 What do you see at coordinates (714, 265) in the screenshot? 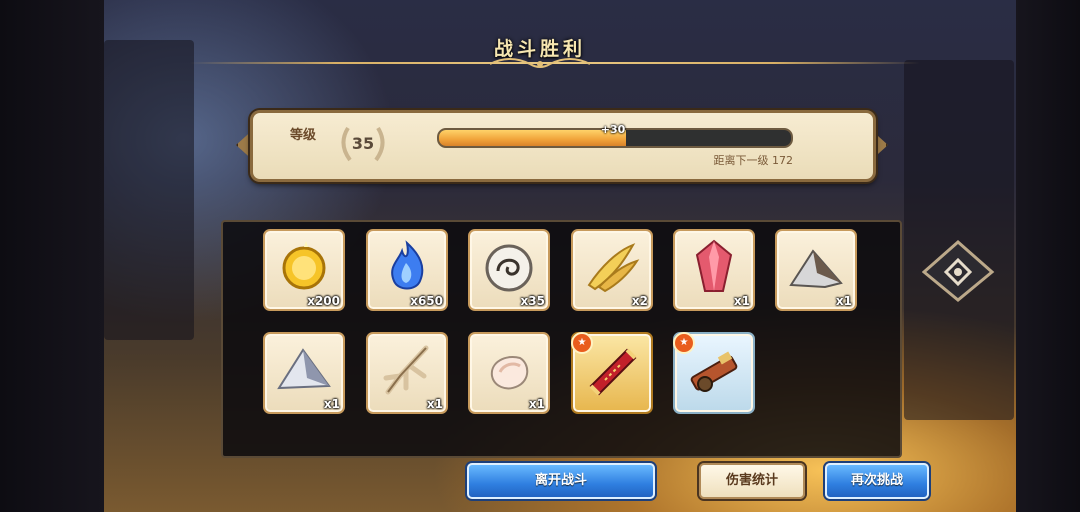
I see `red-crystal-icon` at bounding box center [714, 265].